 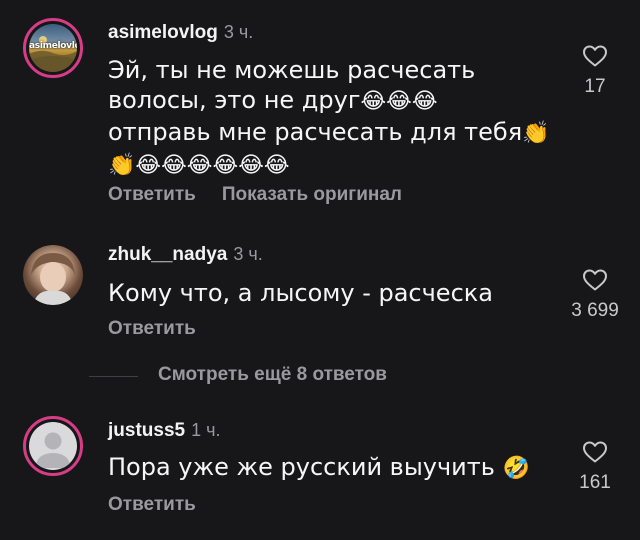 I want to click on comment-text-line: Эй, ты не можешь расчесать, so click(x=292, y=70).